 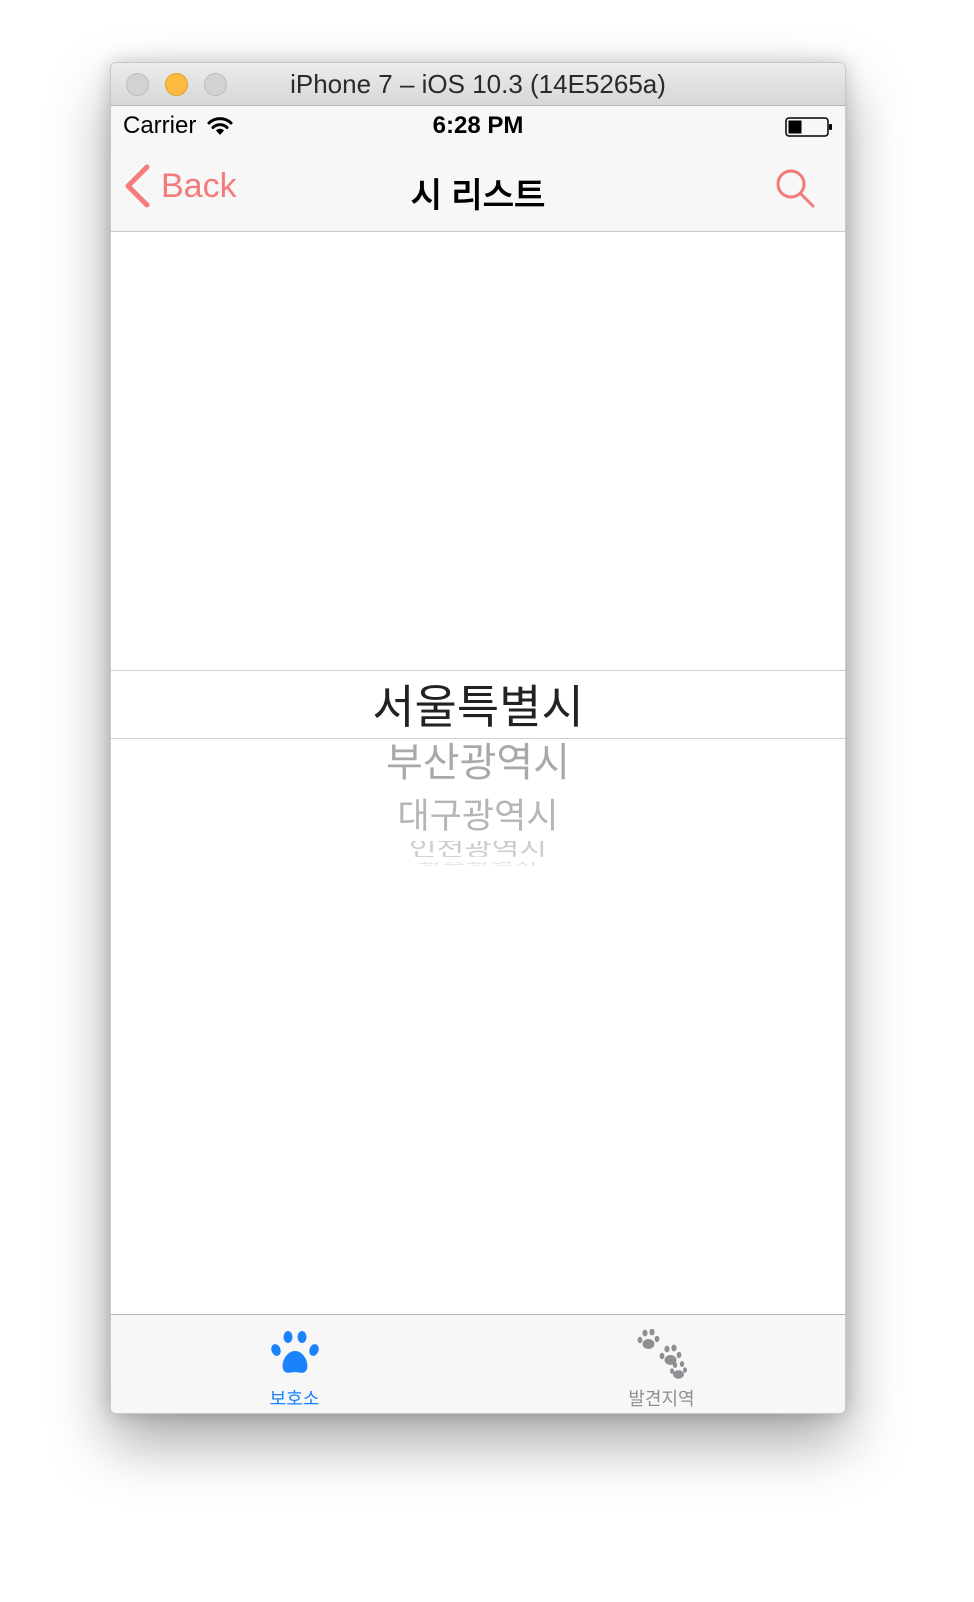 I want to click on picker-row: 대구광역시, so click(x=478, y=817).